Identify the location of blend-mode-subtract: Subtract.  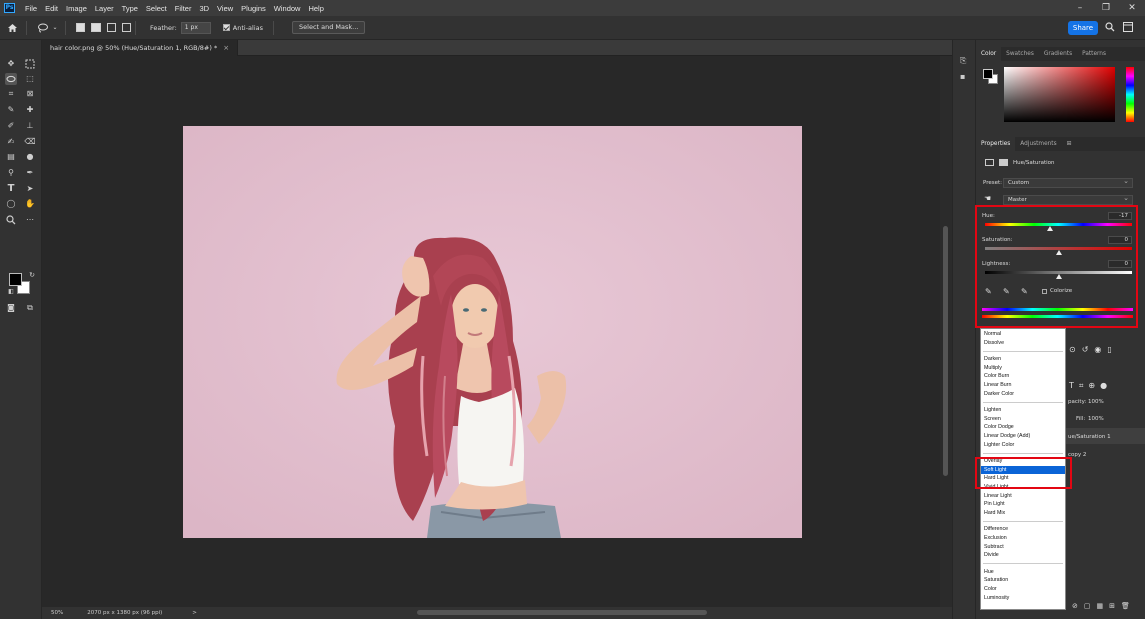
(1023, 547).